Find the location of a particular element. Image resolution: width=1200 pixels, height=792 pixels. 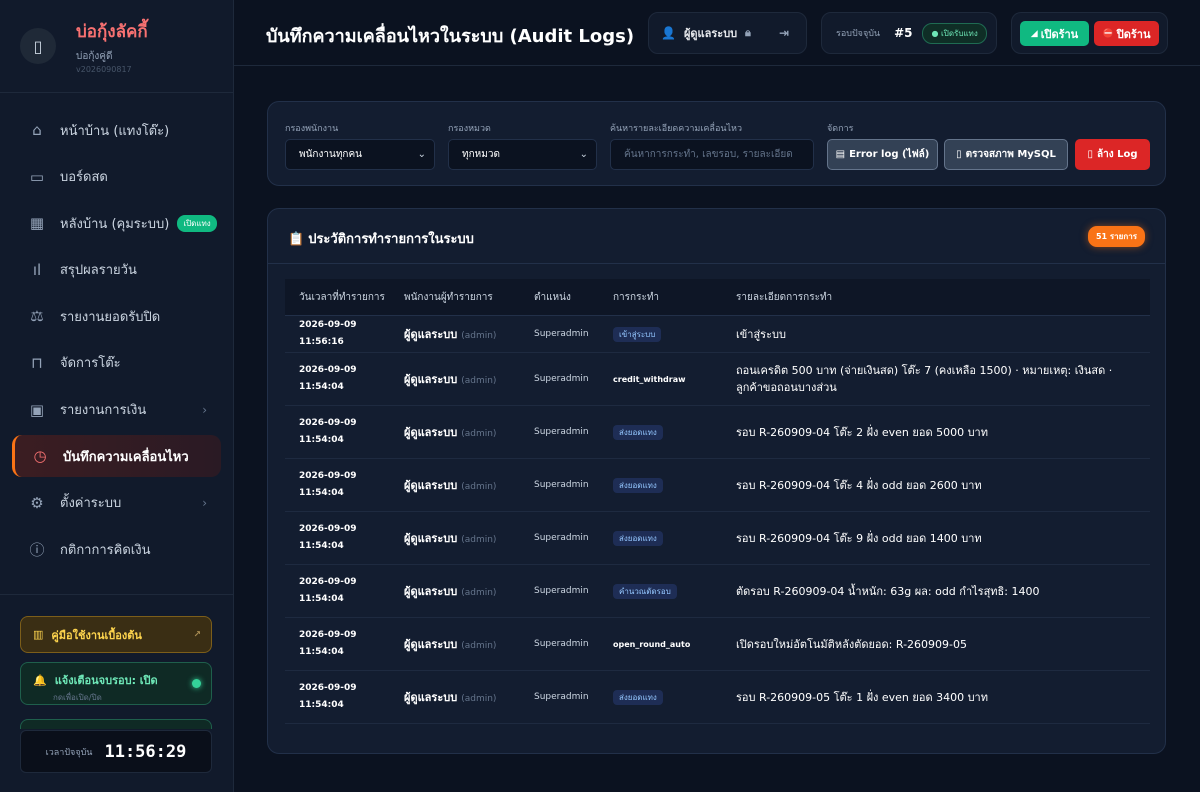

database-icon: ▯ is located at coordinates (959, 154).